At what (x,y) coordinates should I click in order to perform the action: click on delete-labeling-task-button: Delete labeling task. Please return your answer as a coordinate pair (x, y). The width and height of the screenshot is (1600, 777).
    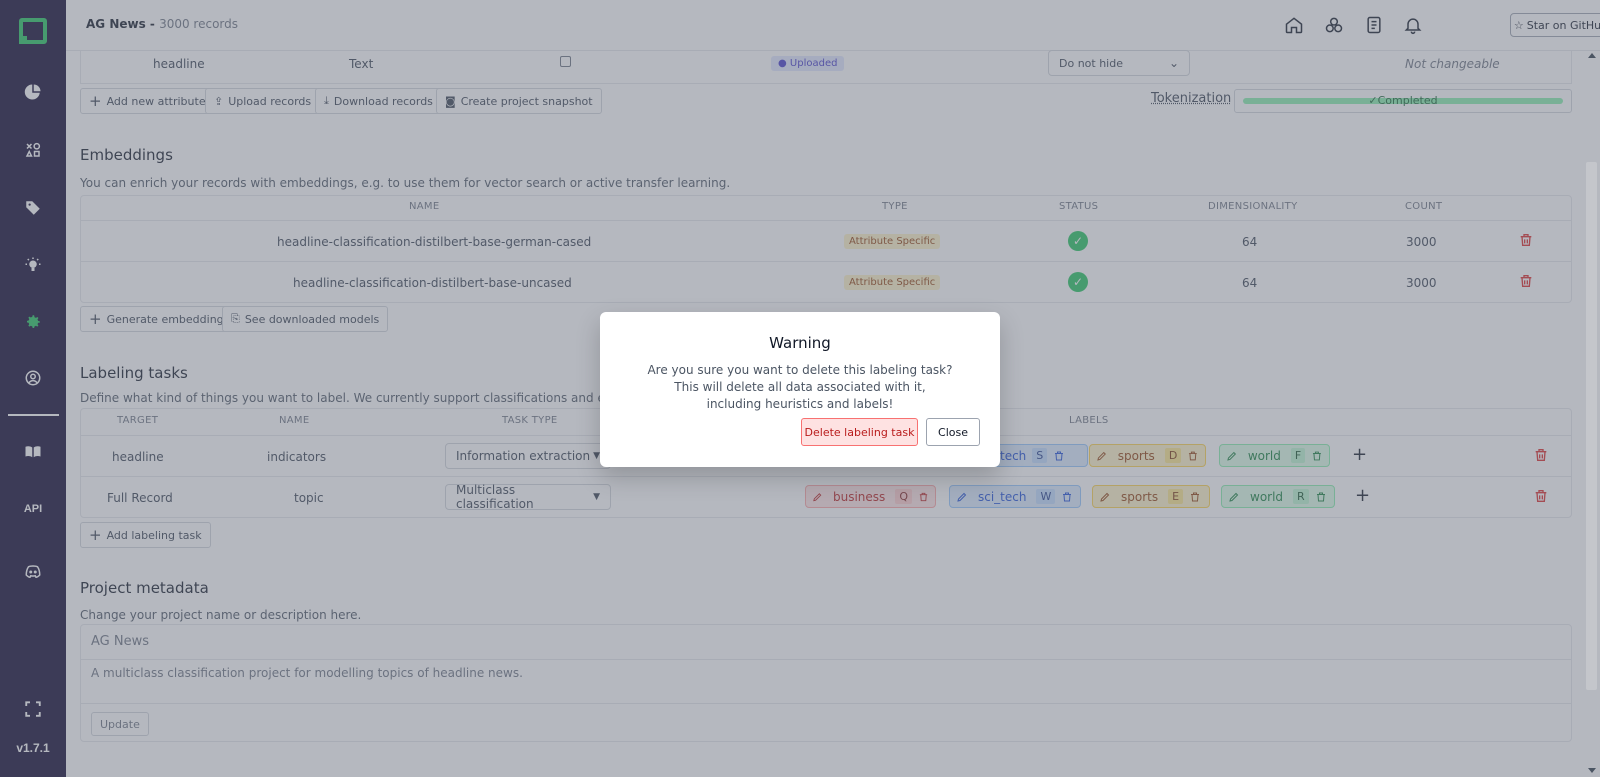
    Looking at the image, I should click on (859, 432).